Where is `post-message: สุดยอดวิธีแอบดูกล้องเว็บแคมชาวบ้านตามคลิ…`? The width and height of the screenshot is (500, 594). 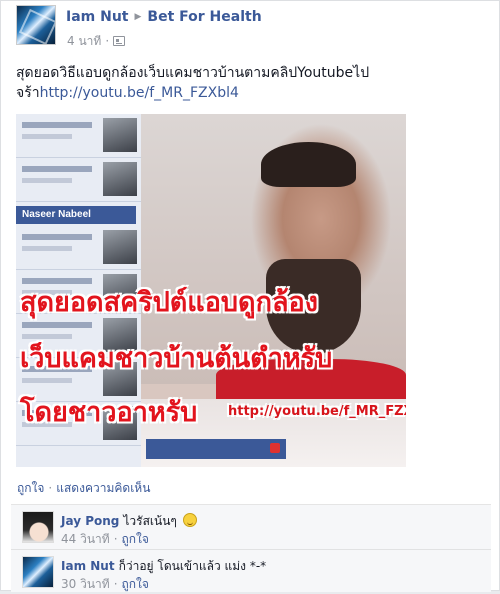 post-message: สุดยอดวิธีแอบดูกล้องเว็บแคมชาวบ้านตามคลิ… is located at coordinates (253, 83).